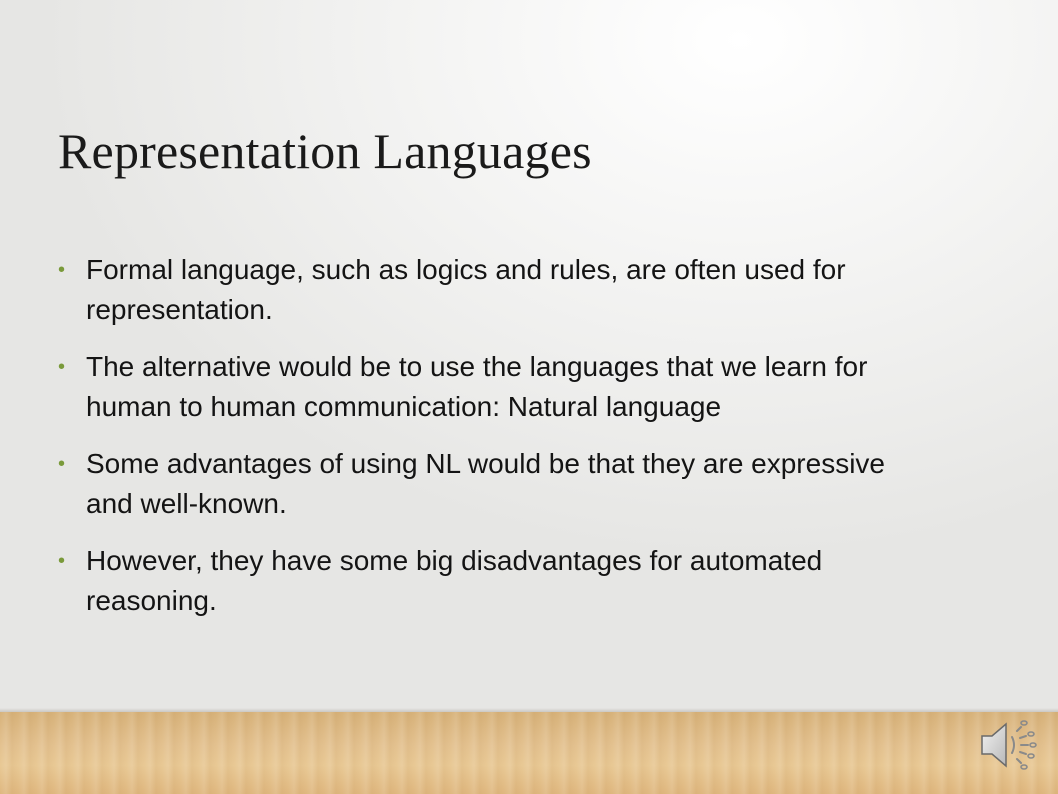 Image resolution: width=1058 pixels, height=794 pixels. What do you see at coordinates (325, 151) in the screenshot?
I see `slide-title: Representation Languages` at bounding box center [325, 151].